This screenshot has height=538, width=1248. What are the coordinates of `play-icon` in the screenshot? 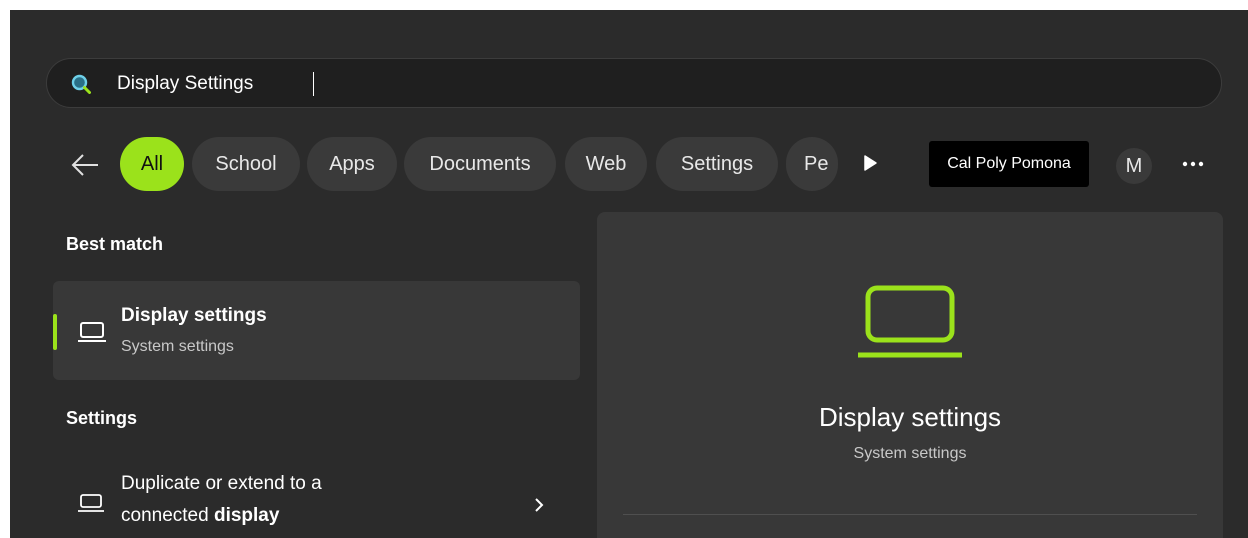 It's located at (870, 163).